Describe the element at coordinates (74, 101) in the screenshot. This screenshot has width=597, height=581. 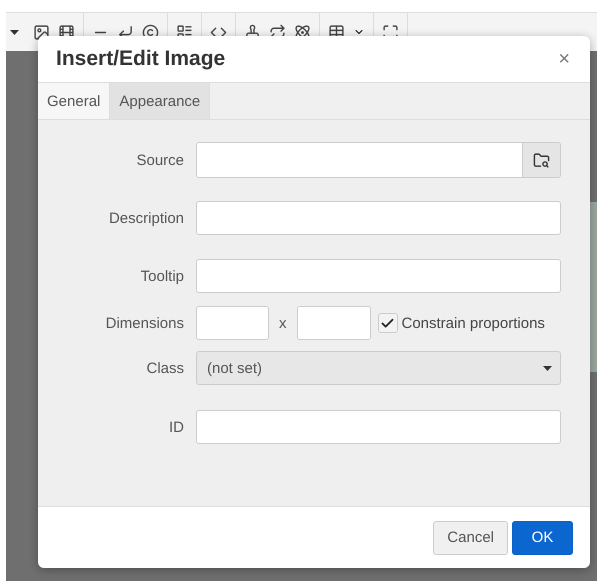
I see `tab: General` at that location.